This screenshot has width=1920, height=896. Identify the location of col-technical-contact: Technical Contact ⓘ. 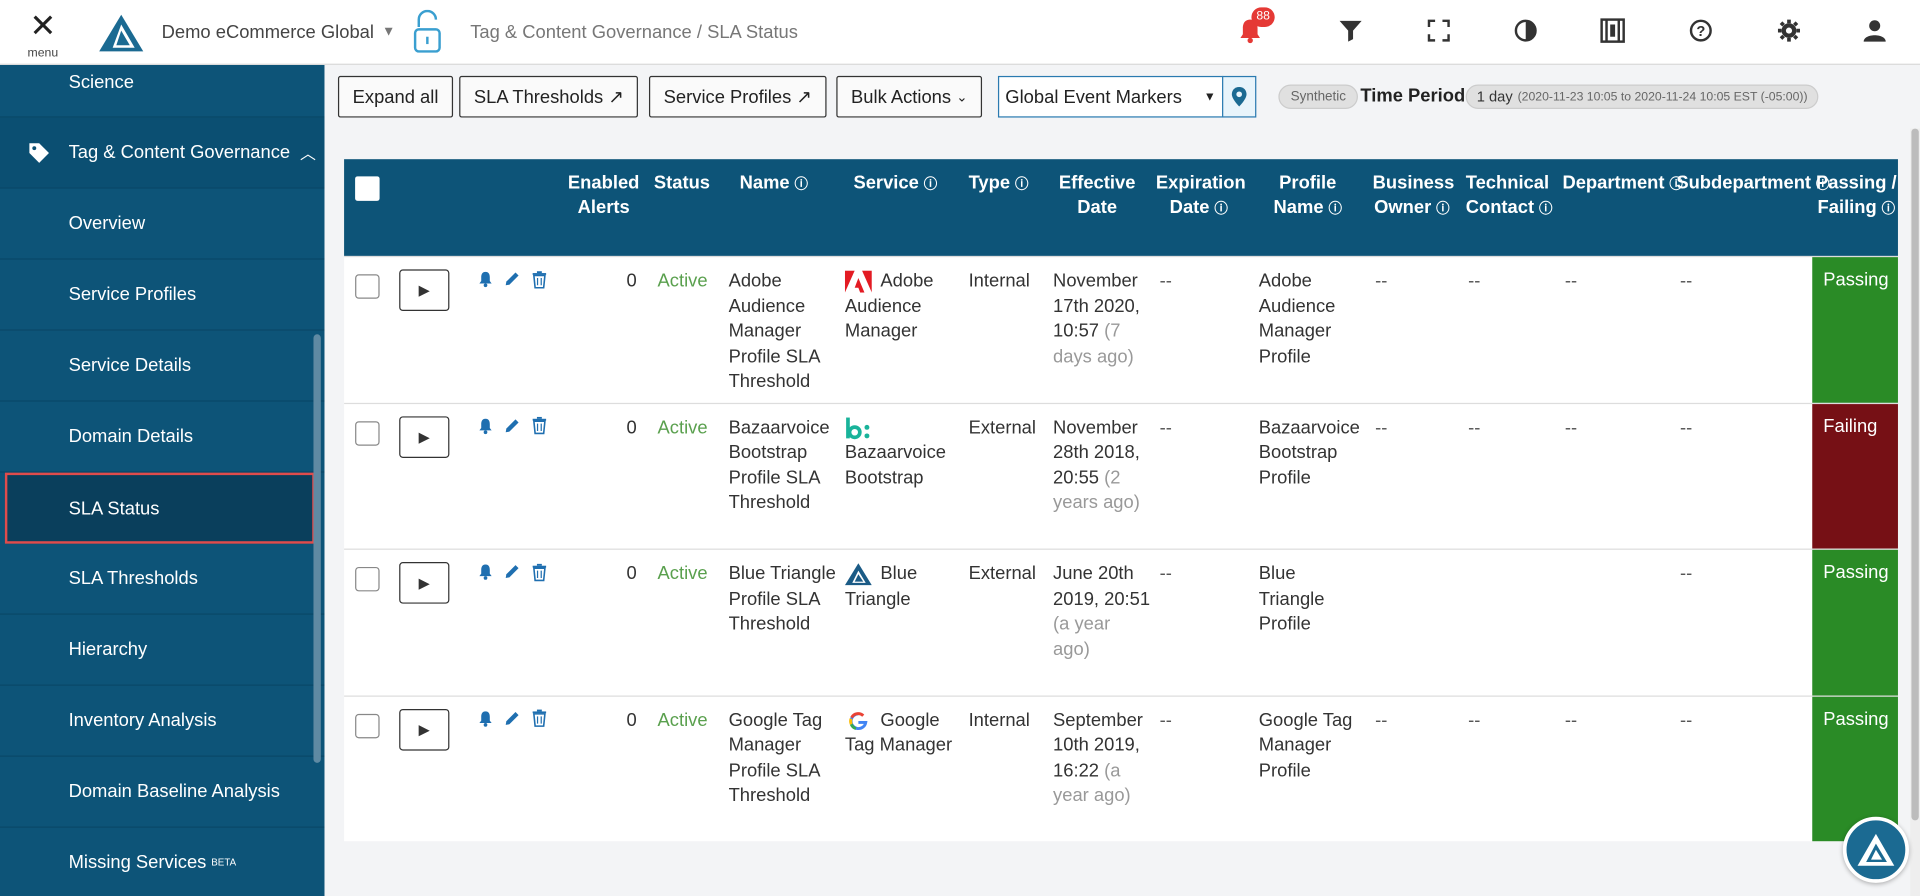
(1509, 196).